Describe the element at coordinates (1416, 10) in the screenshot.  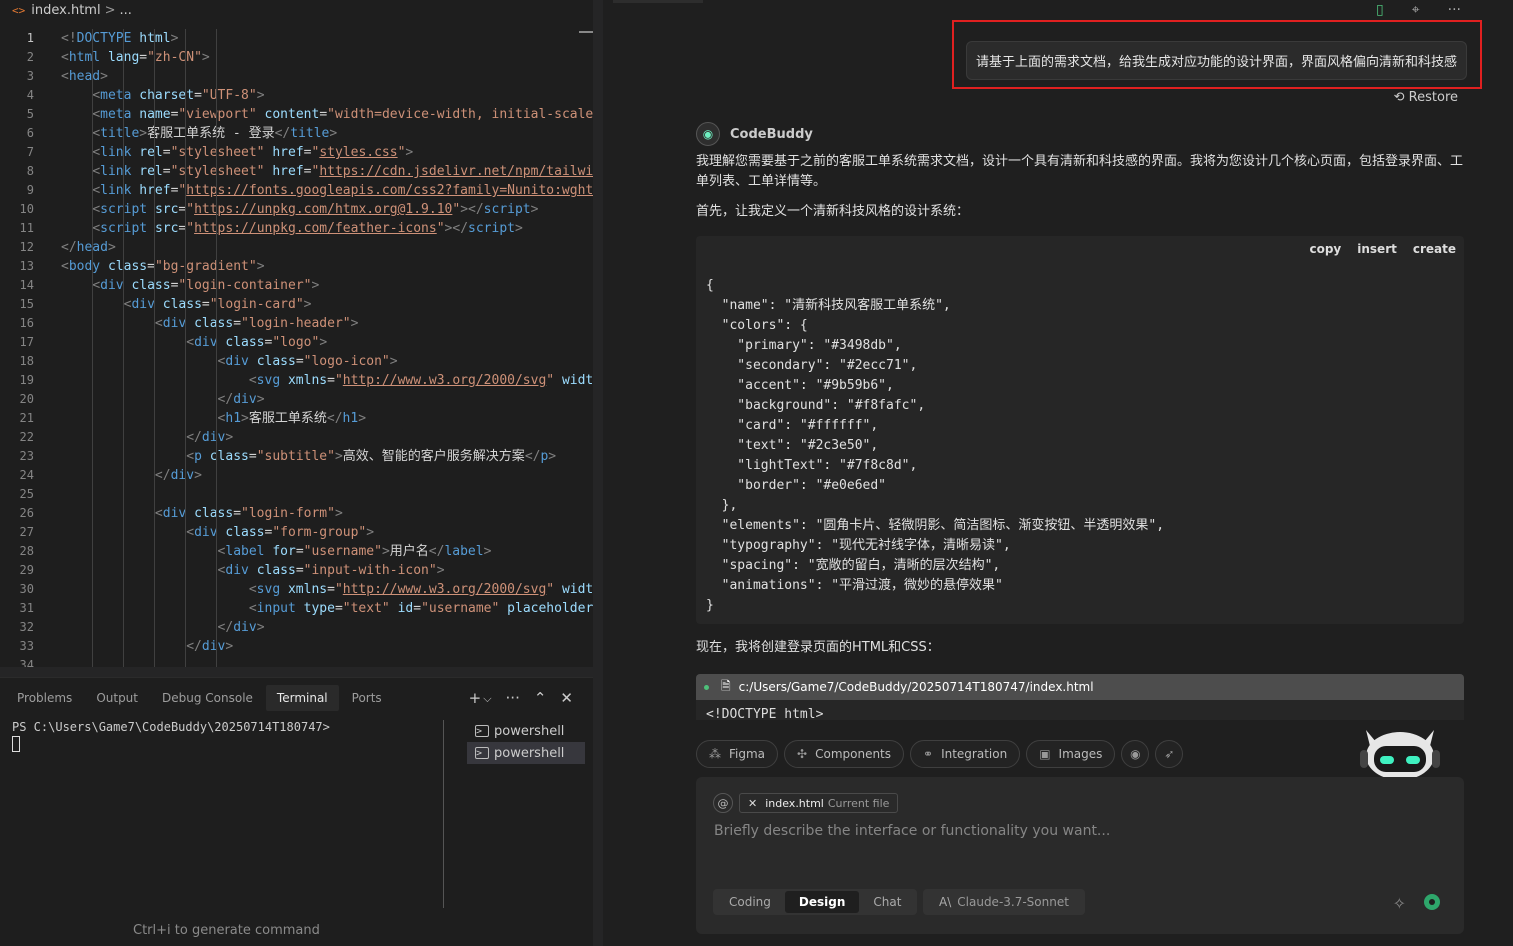
I see `pin-icon: ⌖` at that location.